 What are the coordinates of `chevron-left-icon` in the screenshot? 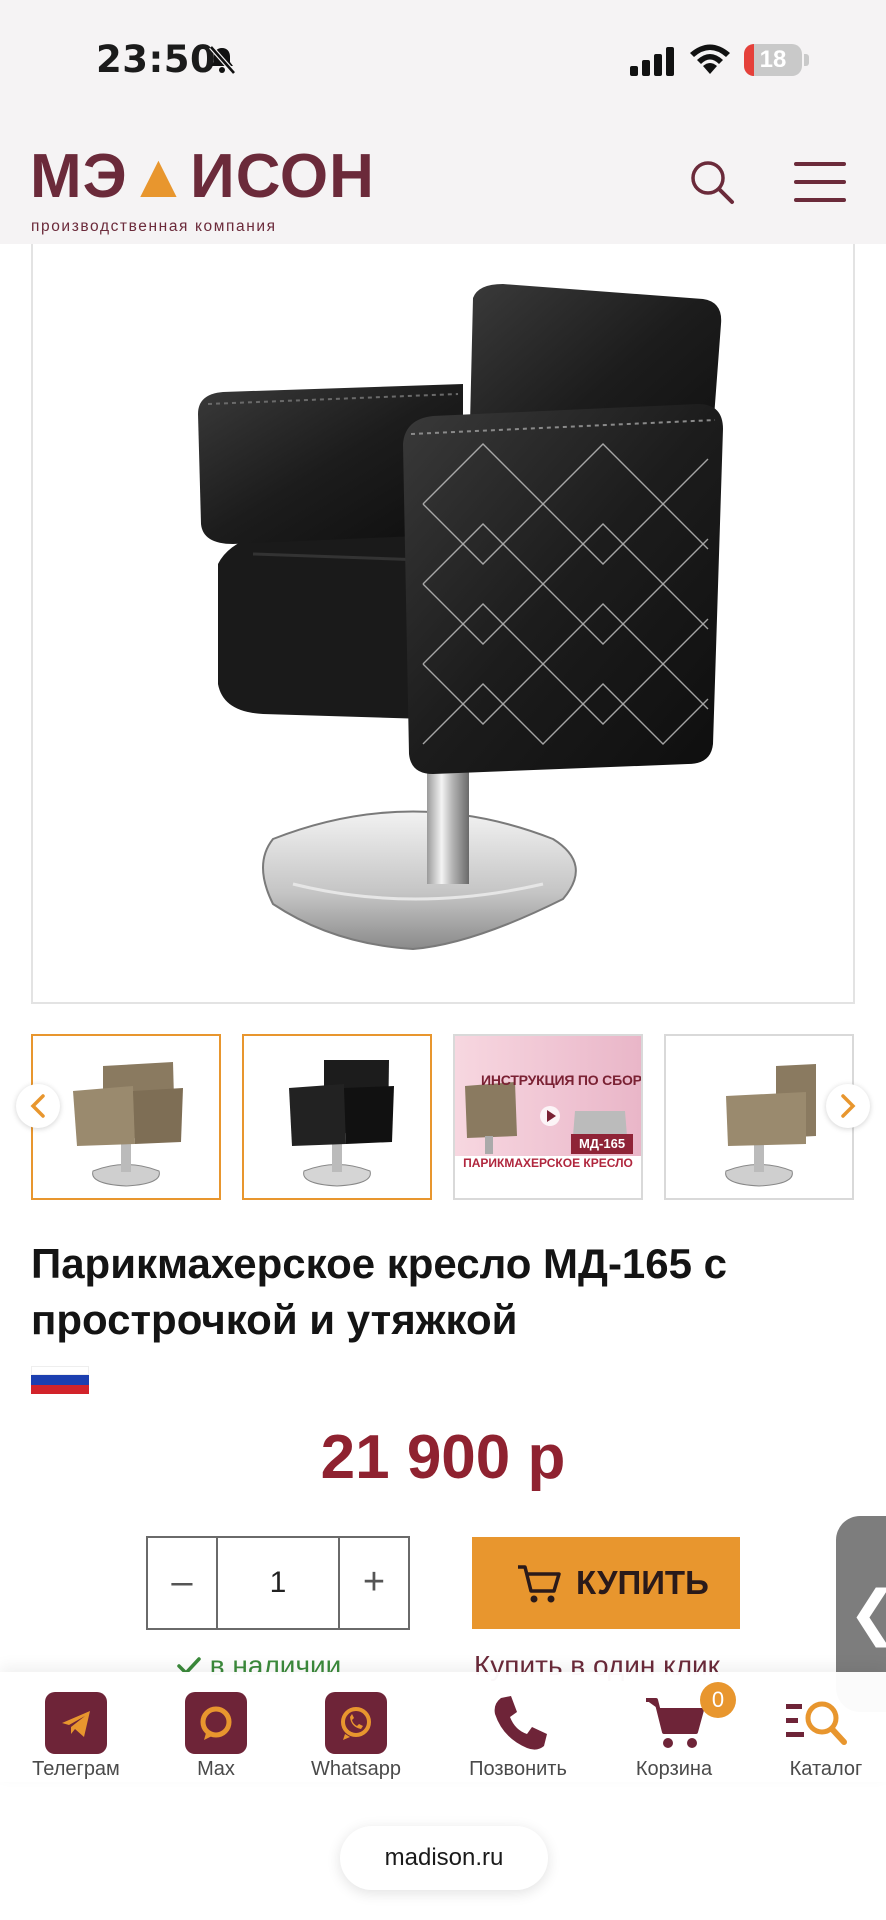 It's located at (37, 1106).